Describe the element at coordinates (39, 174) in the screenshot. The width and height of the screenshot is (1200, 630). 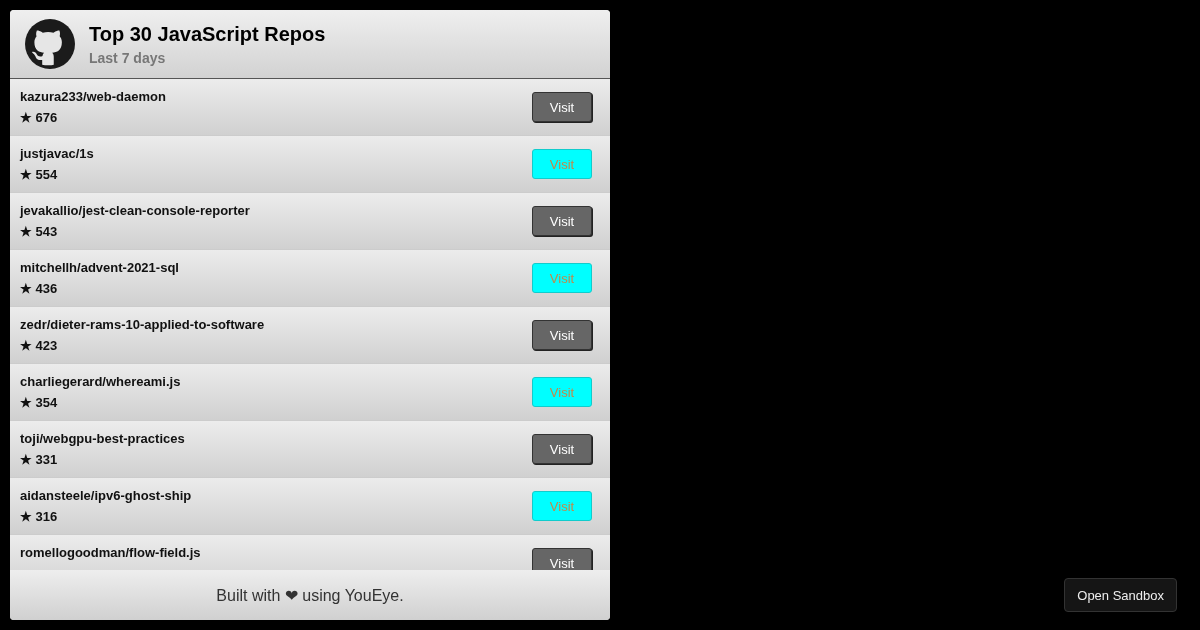
I see `star-count: ★ 554` at that location.